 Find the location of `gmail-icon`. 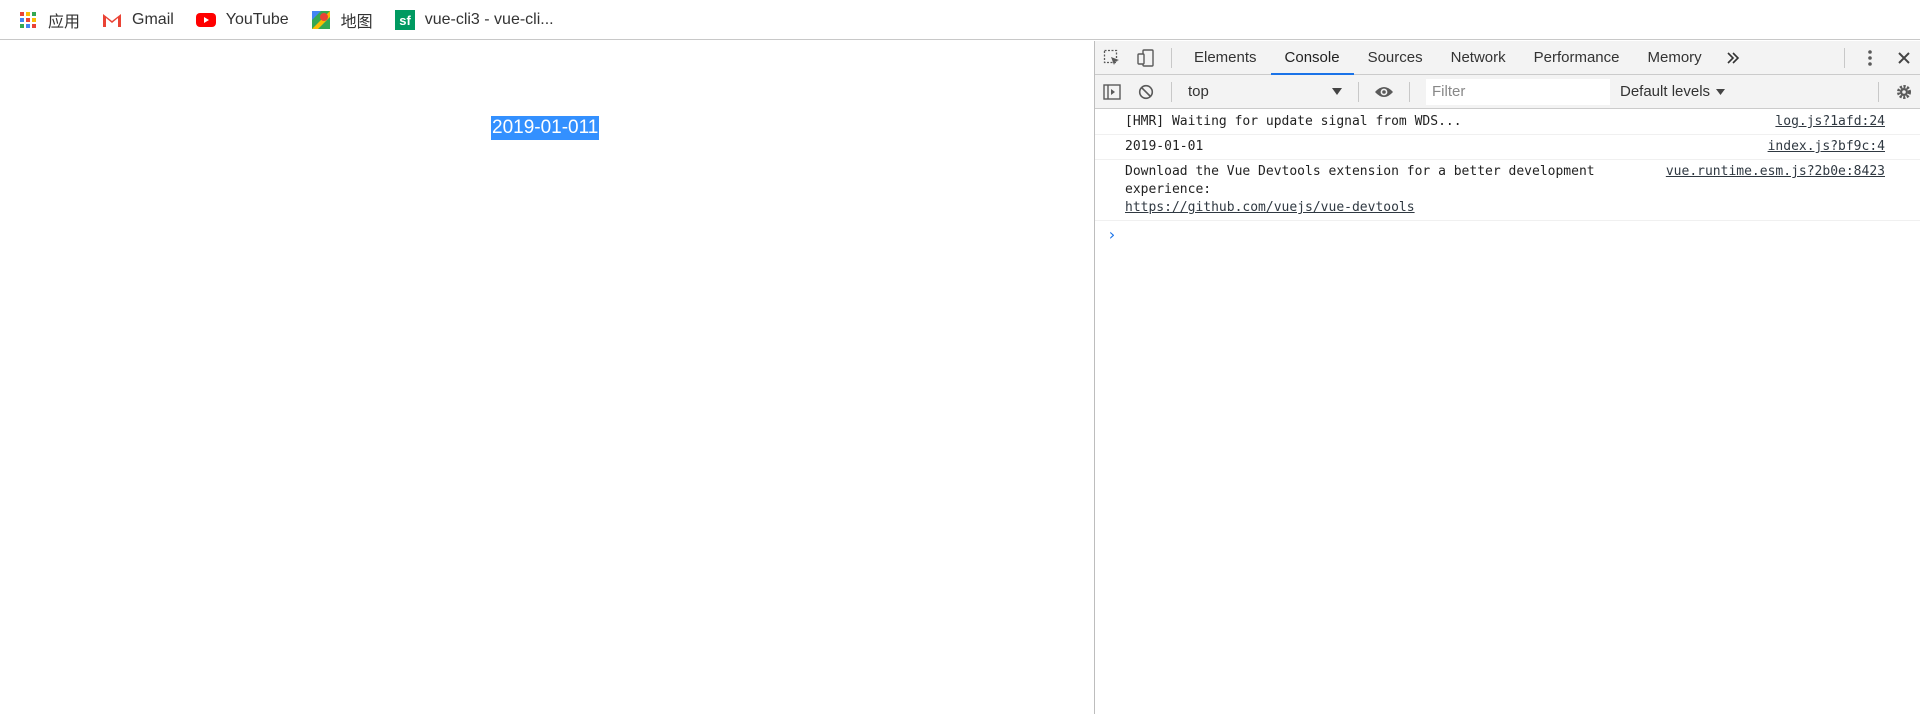

gmail-icon is located at coordinates (112, 20).